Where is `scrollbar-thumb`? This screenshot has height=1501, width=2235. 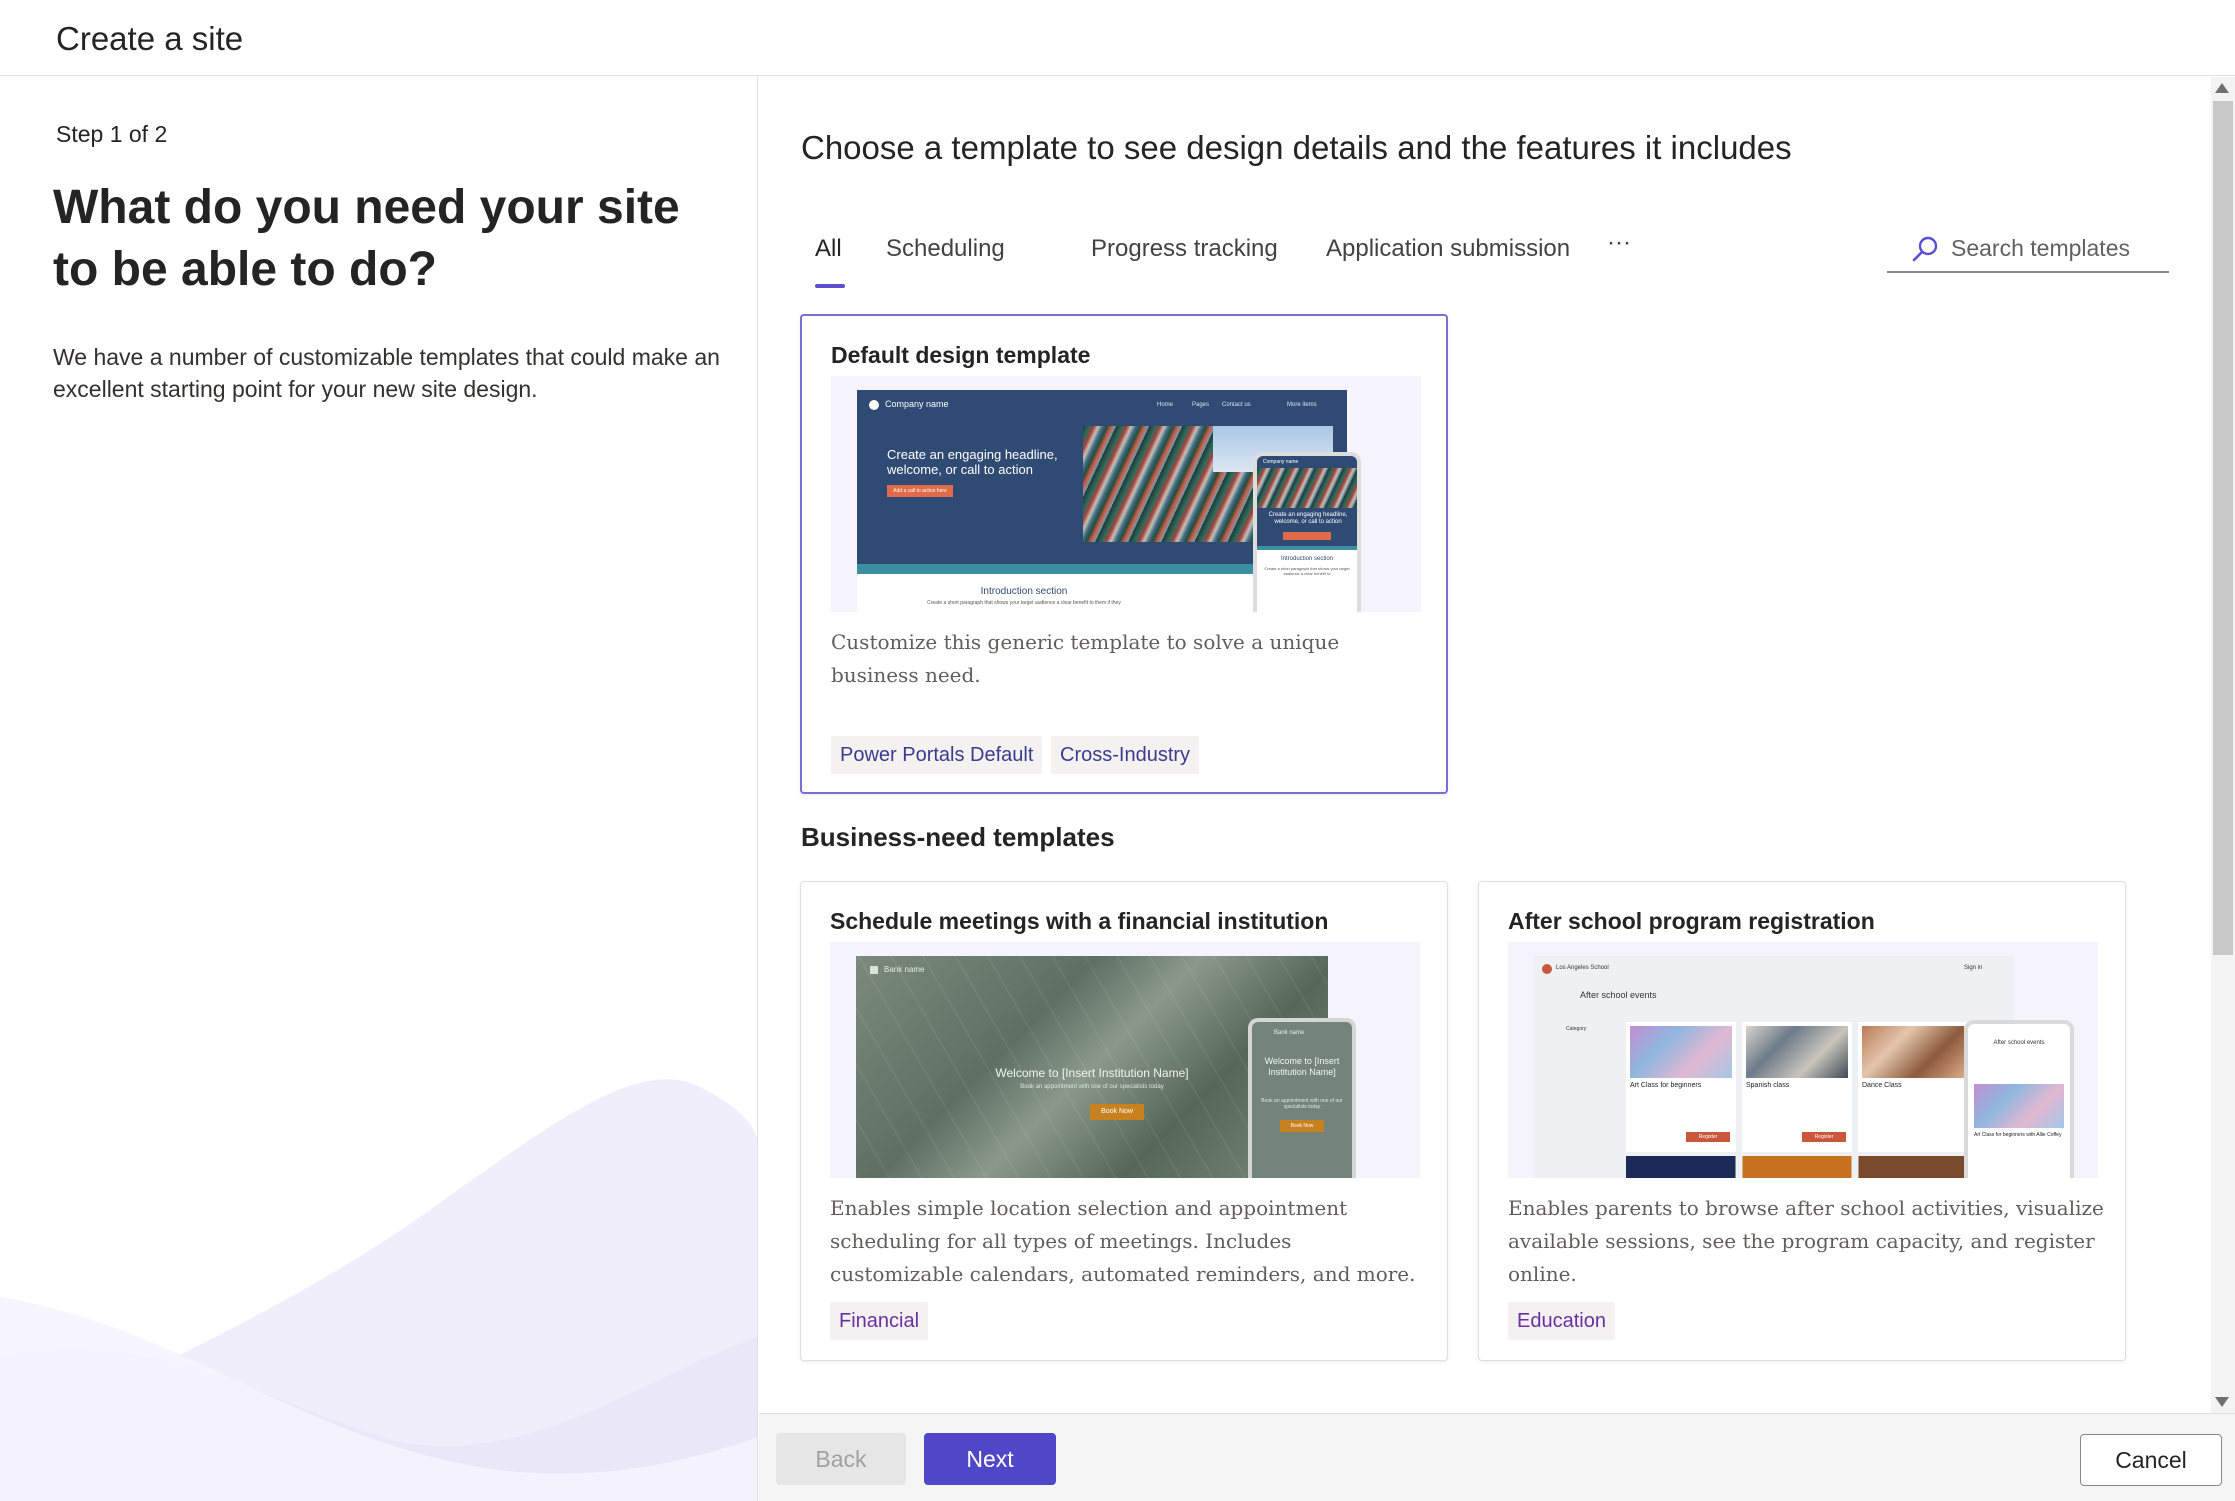
scrollbar-thumb is located at coordinates (2223, 528).